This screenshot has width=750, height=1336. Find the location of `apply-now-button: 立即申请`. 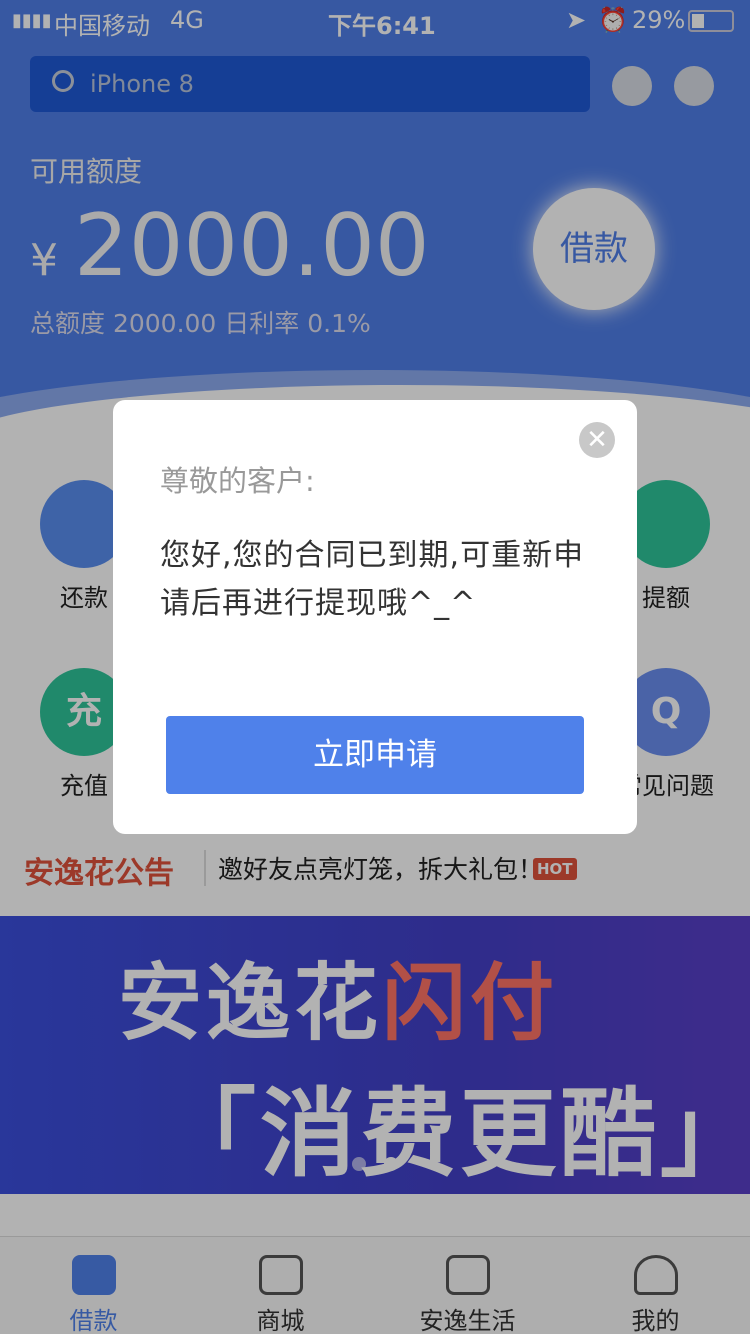

apply-now-button: 立即申请 is located at coordinates (375, 755).